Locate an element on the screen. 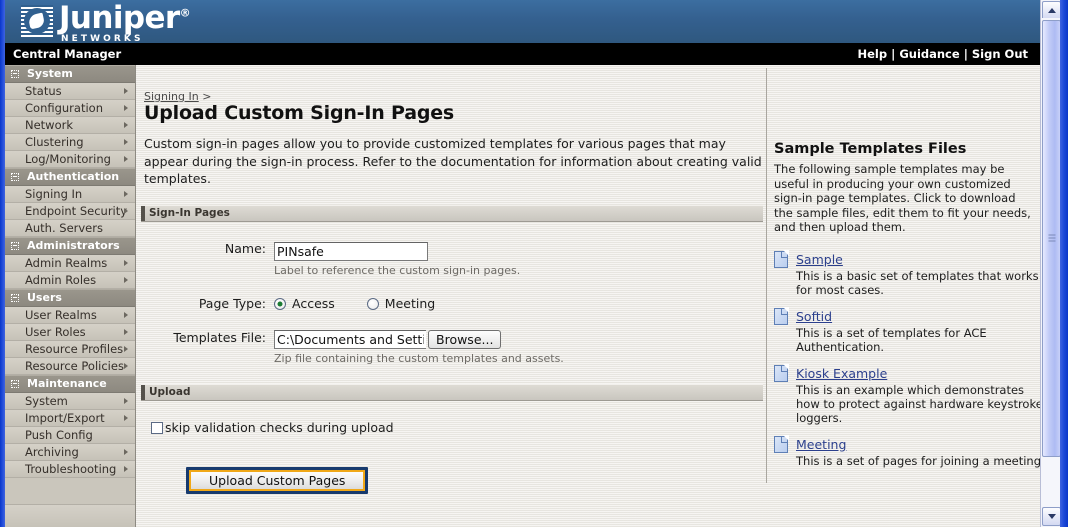 Image resolution: width=1068 pixels, height=527 pixels. skip-validation-checkbox is located at coordinates (157, 427).